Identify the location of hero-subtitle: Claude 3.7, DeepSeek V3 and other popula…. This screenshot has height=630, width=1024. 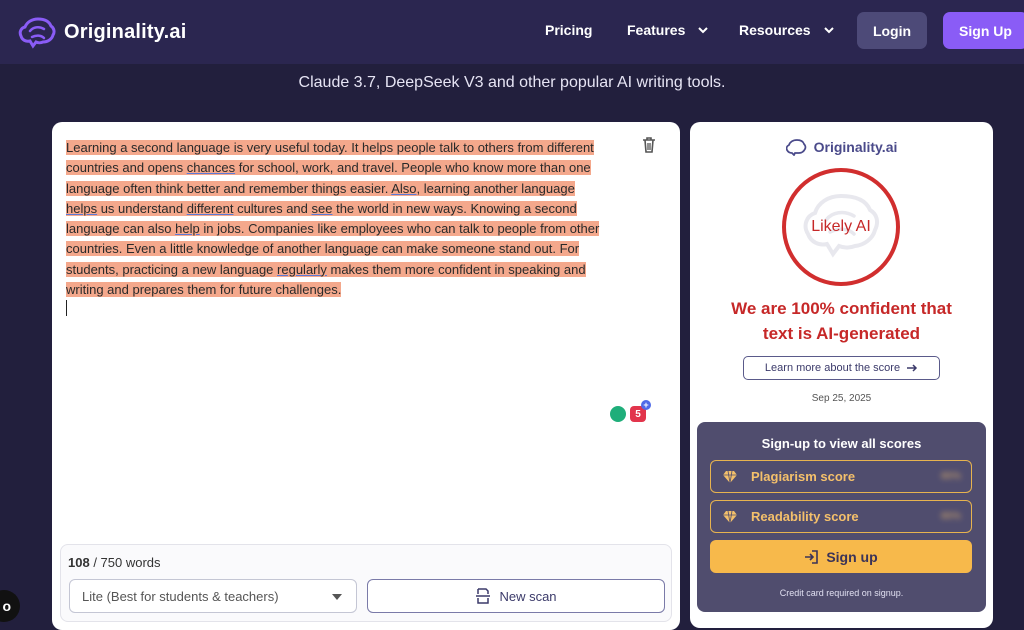
(512, 82).